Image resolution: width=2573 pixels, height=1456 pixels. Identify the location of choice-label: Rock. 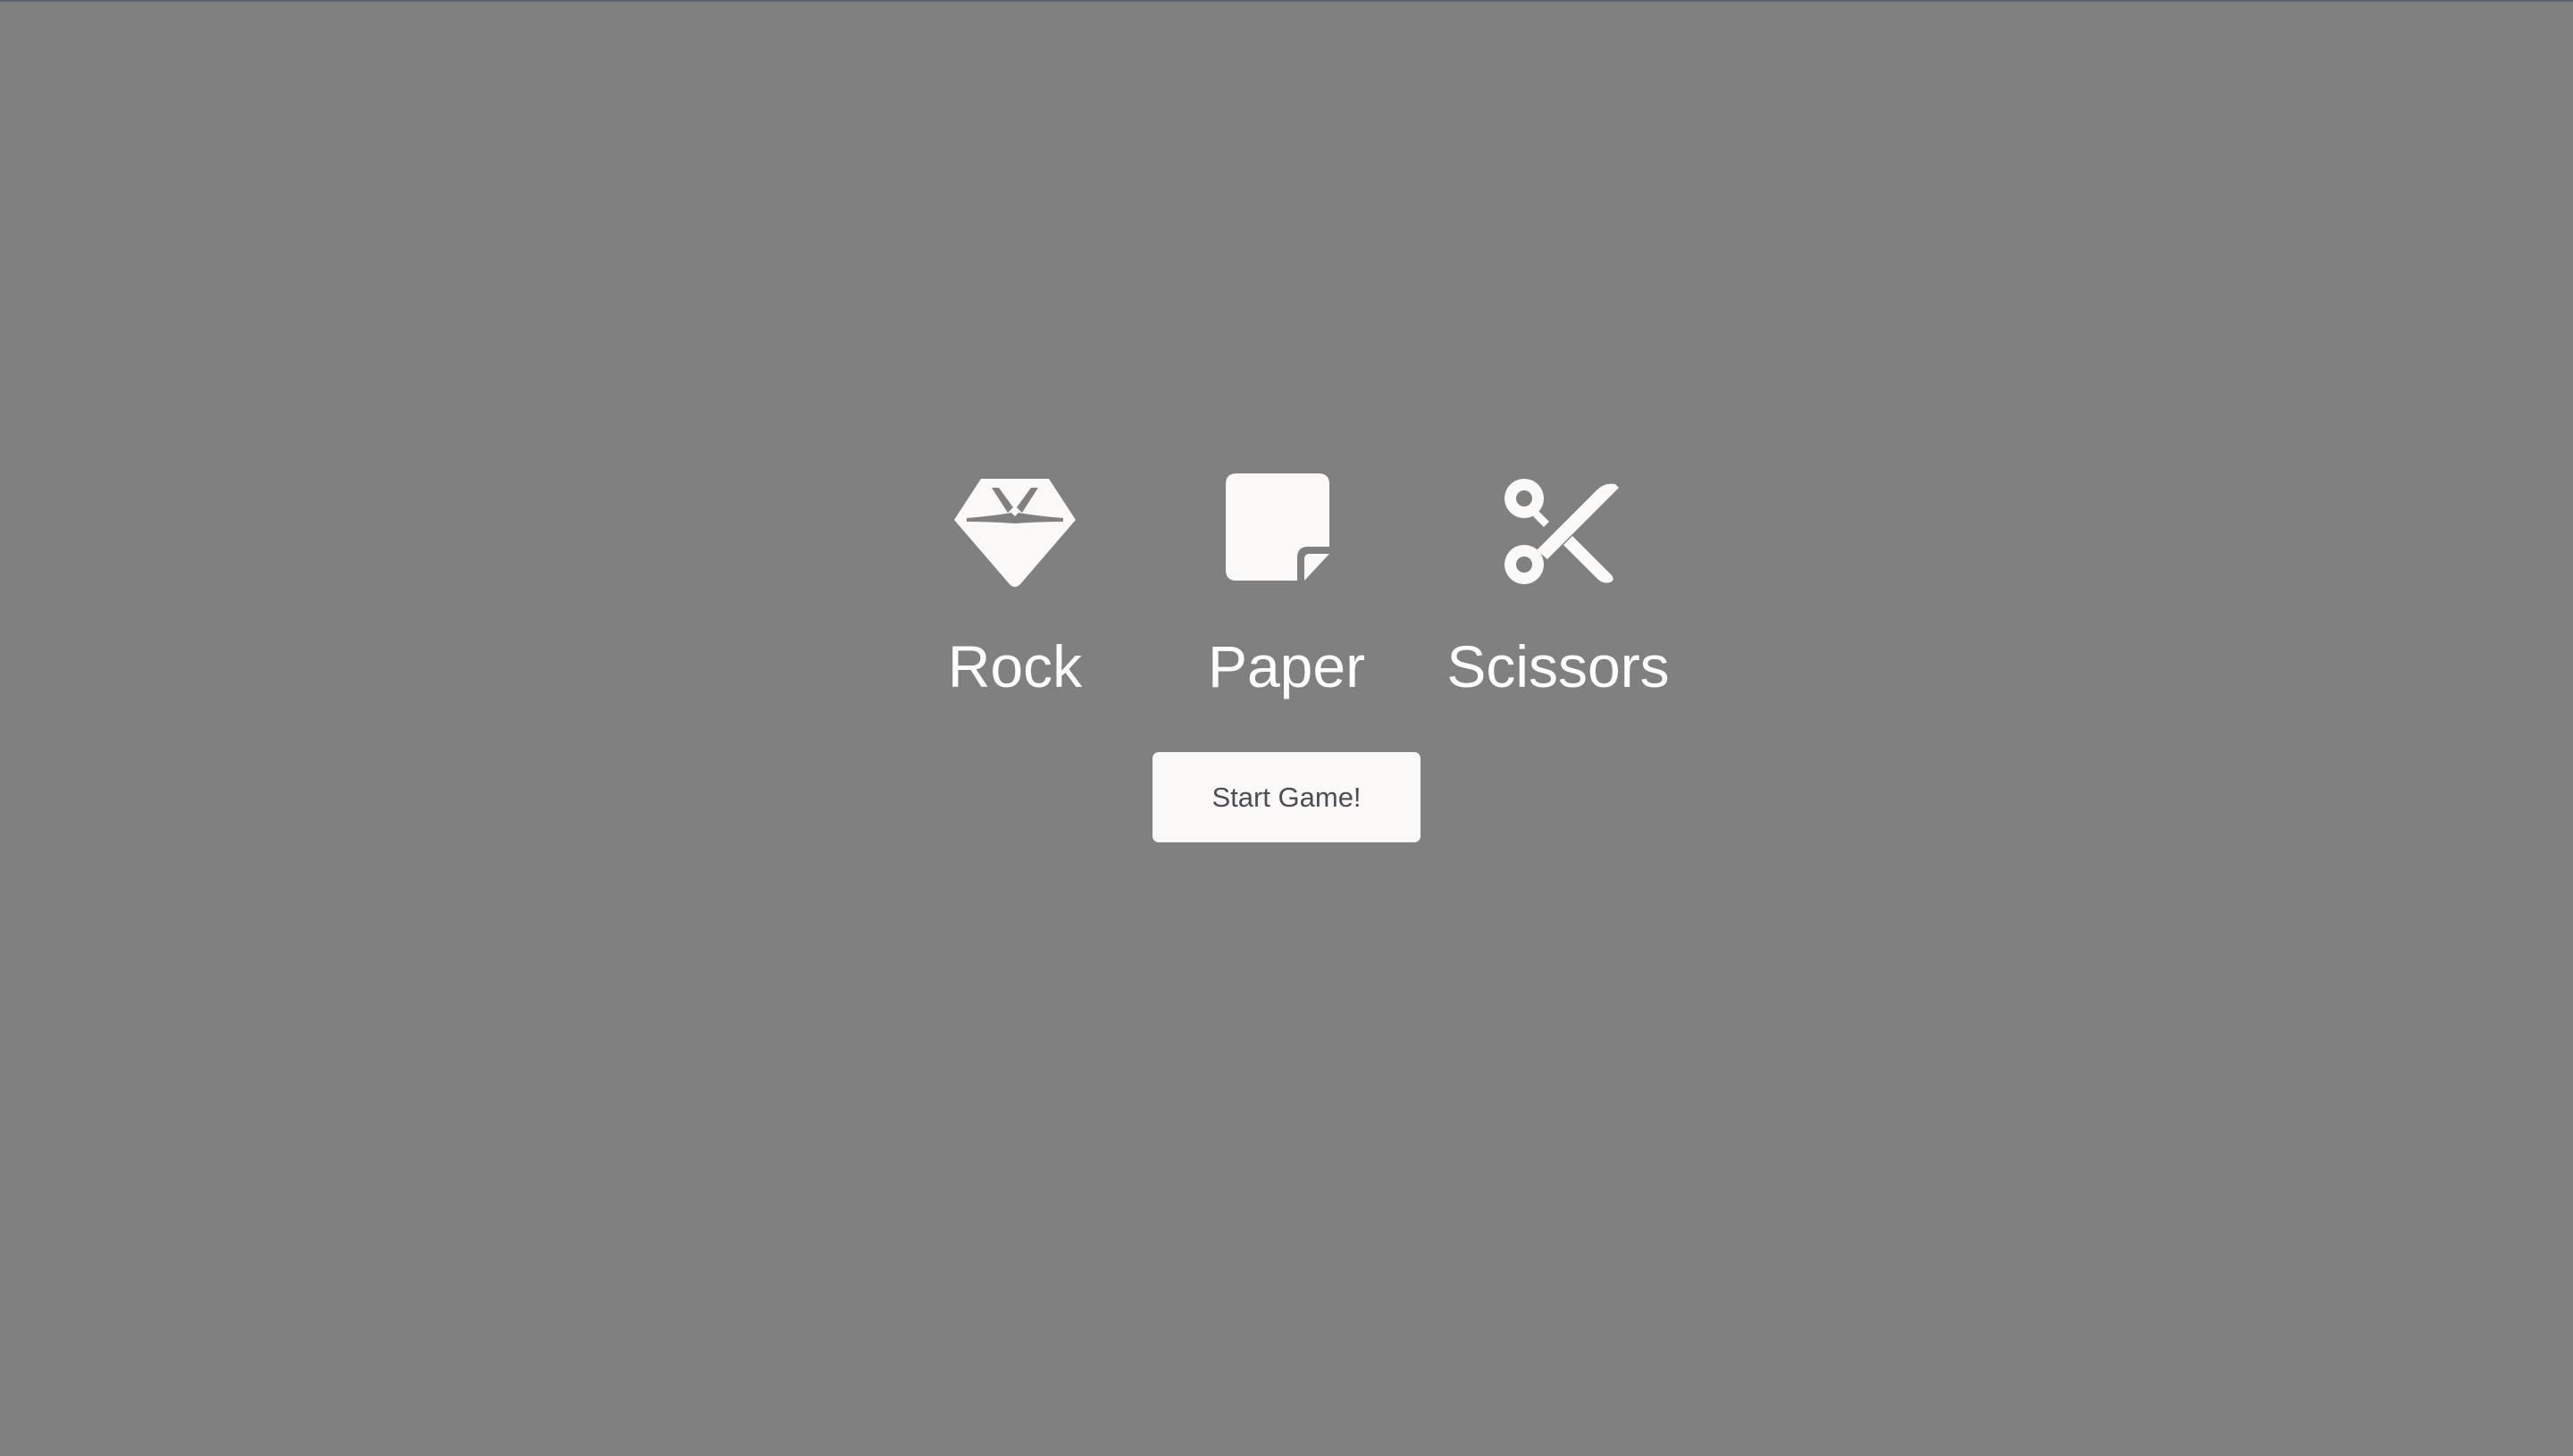
(1015, 666).